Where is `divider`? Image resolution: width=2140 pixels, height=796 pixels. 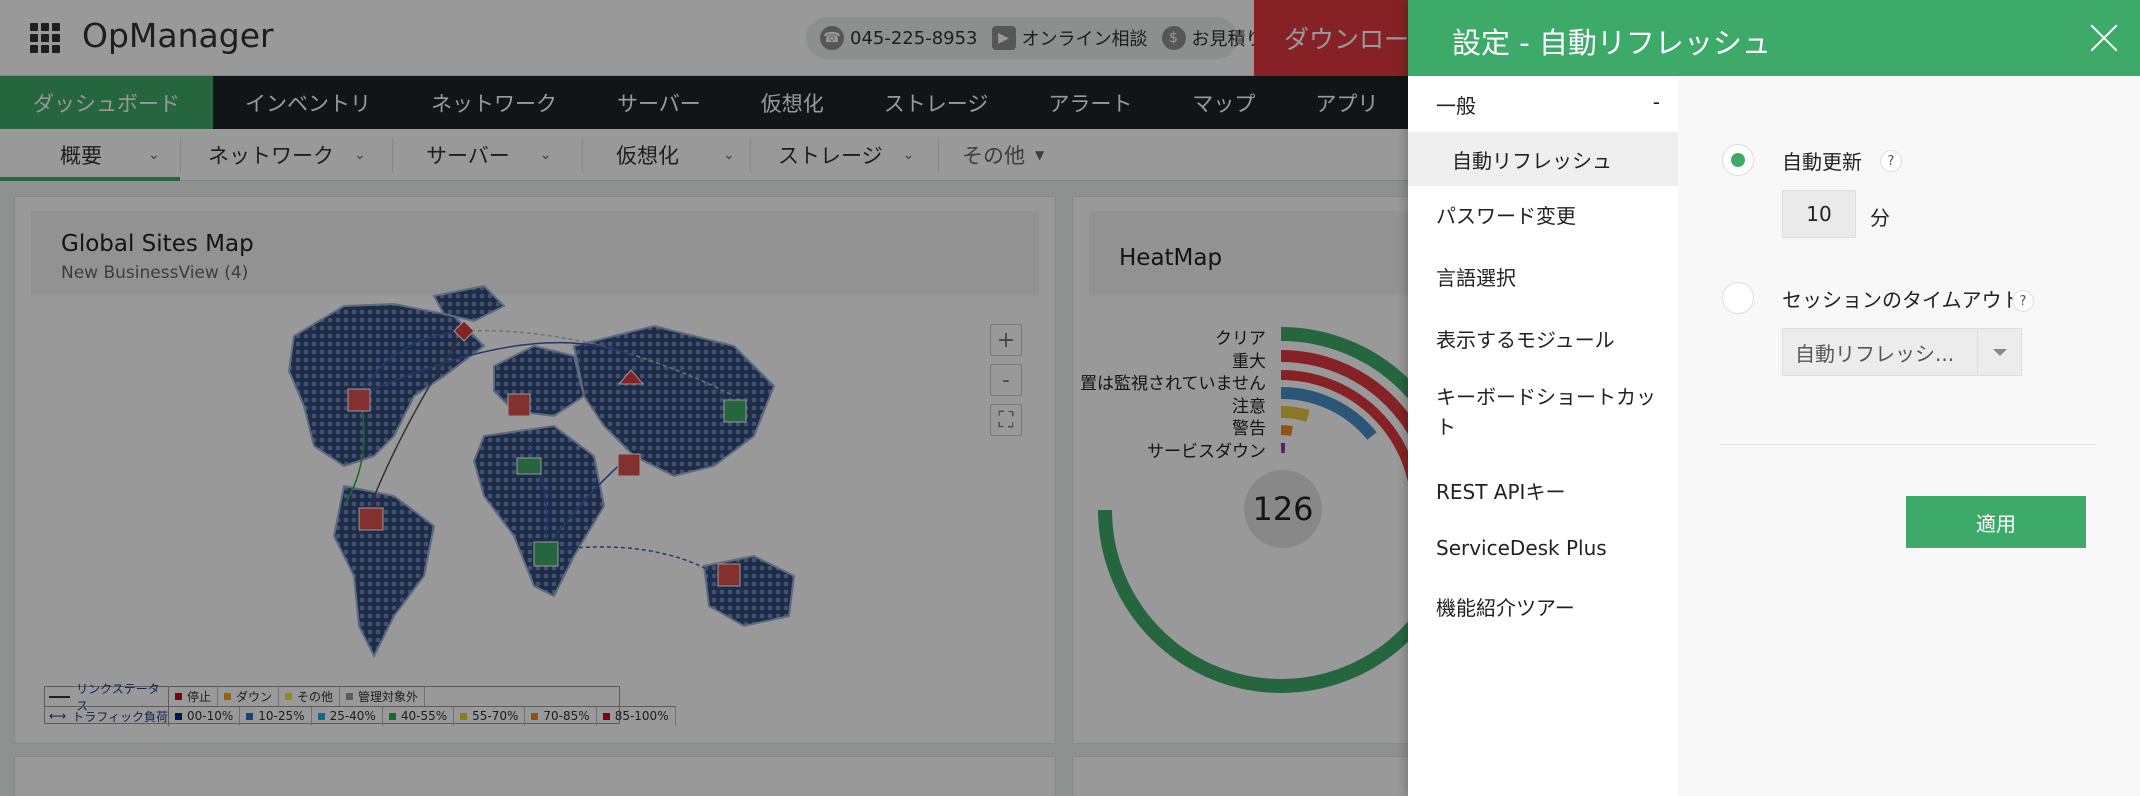 divider is located at coordinates (1908, 444).